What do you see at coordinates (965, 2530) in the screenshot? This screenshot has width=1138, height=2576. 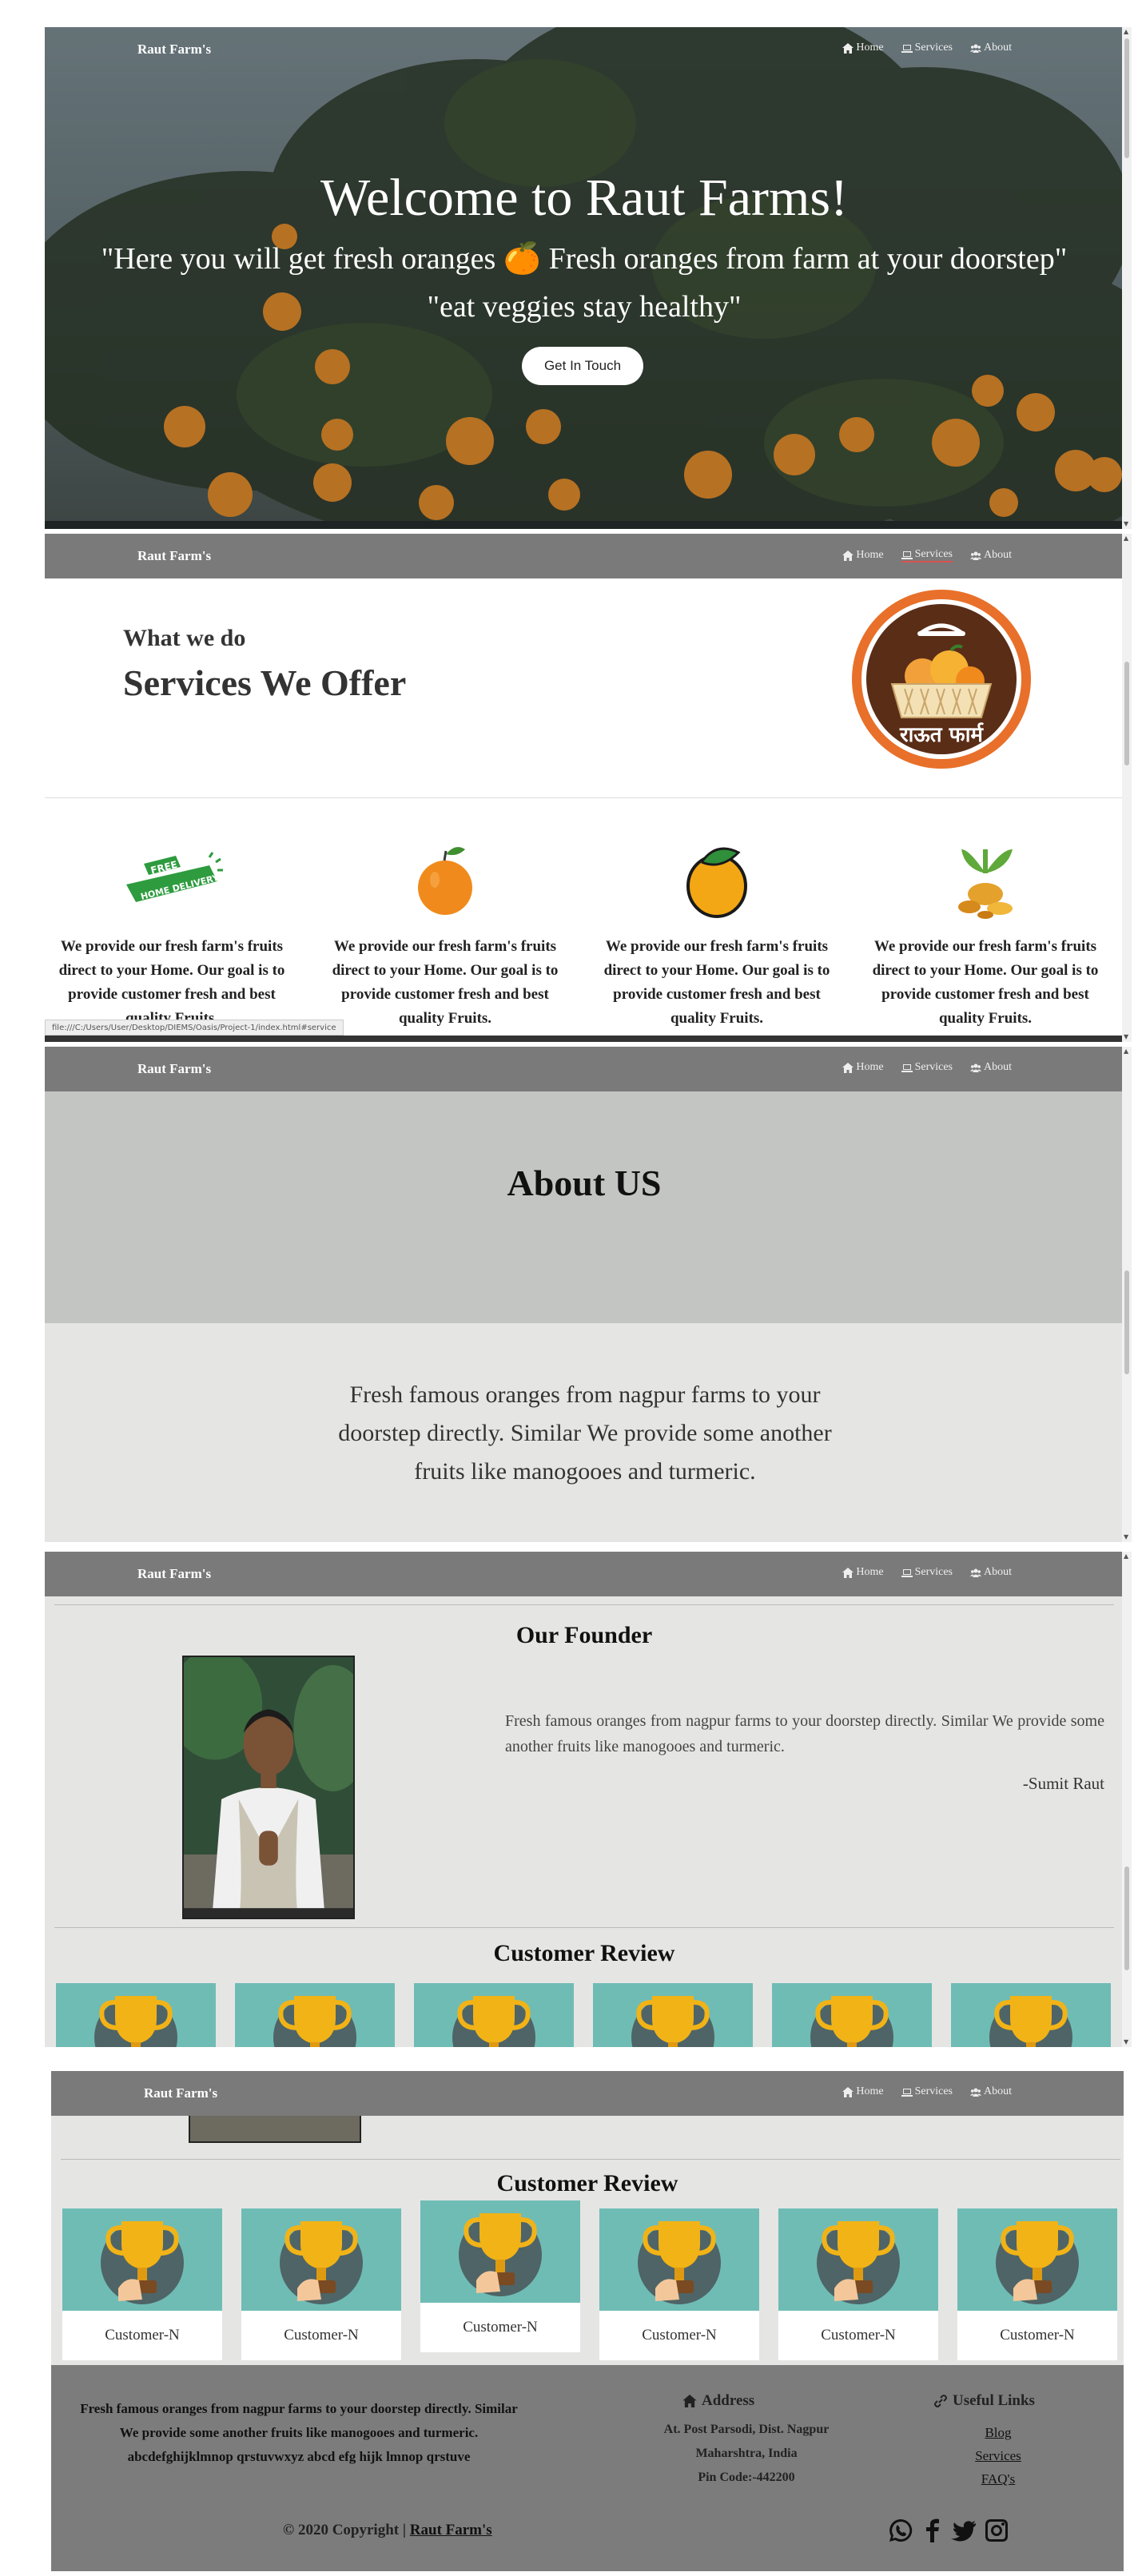 I see `twitter-icon` at bounding box center [965, 2530].